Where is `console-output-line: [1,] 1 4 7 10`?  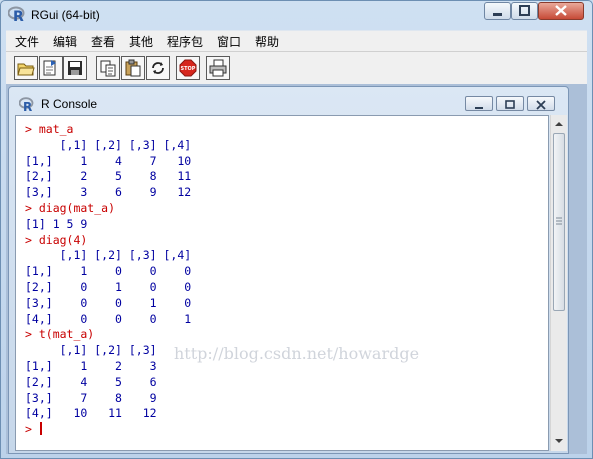
console-output-line: [1,] 1 4 7 10 is located at coordinates (108, 160).